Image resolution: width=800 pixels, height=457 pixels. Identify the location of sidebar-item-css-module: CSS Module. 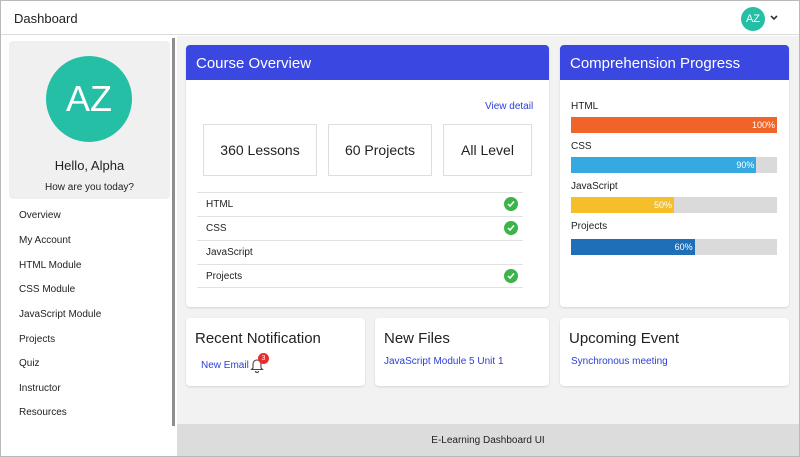
(47, 289).